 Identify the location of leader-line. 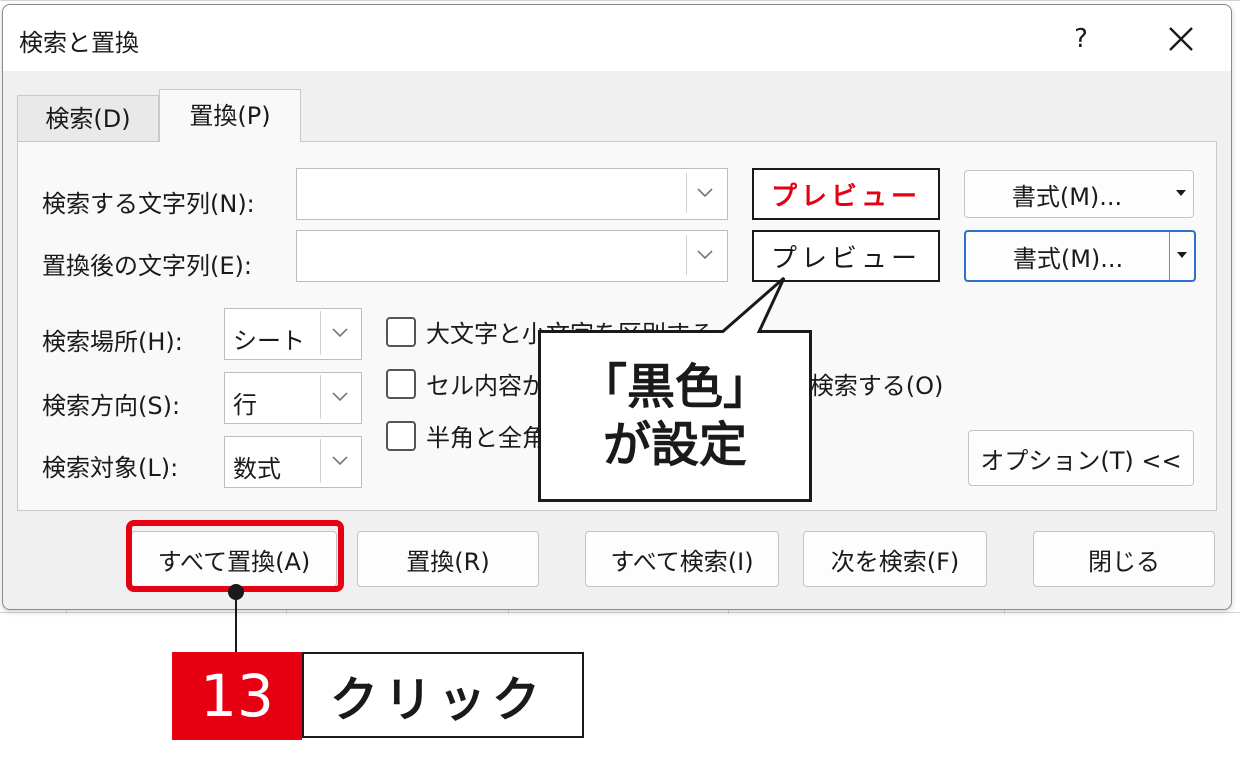
(236, 626).